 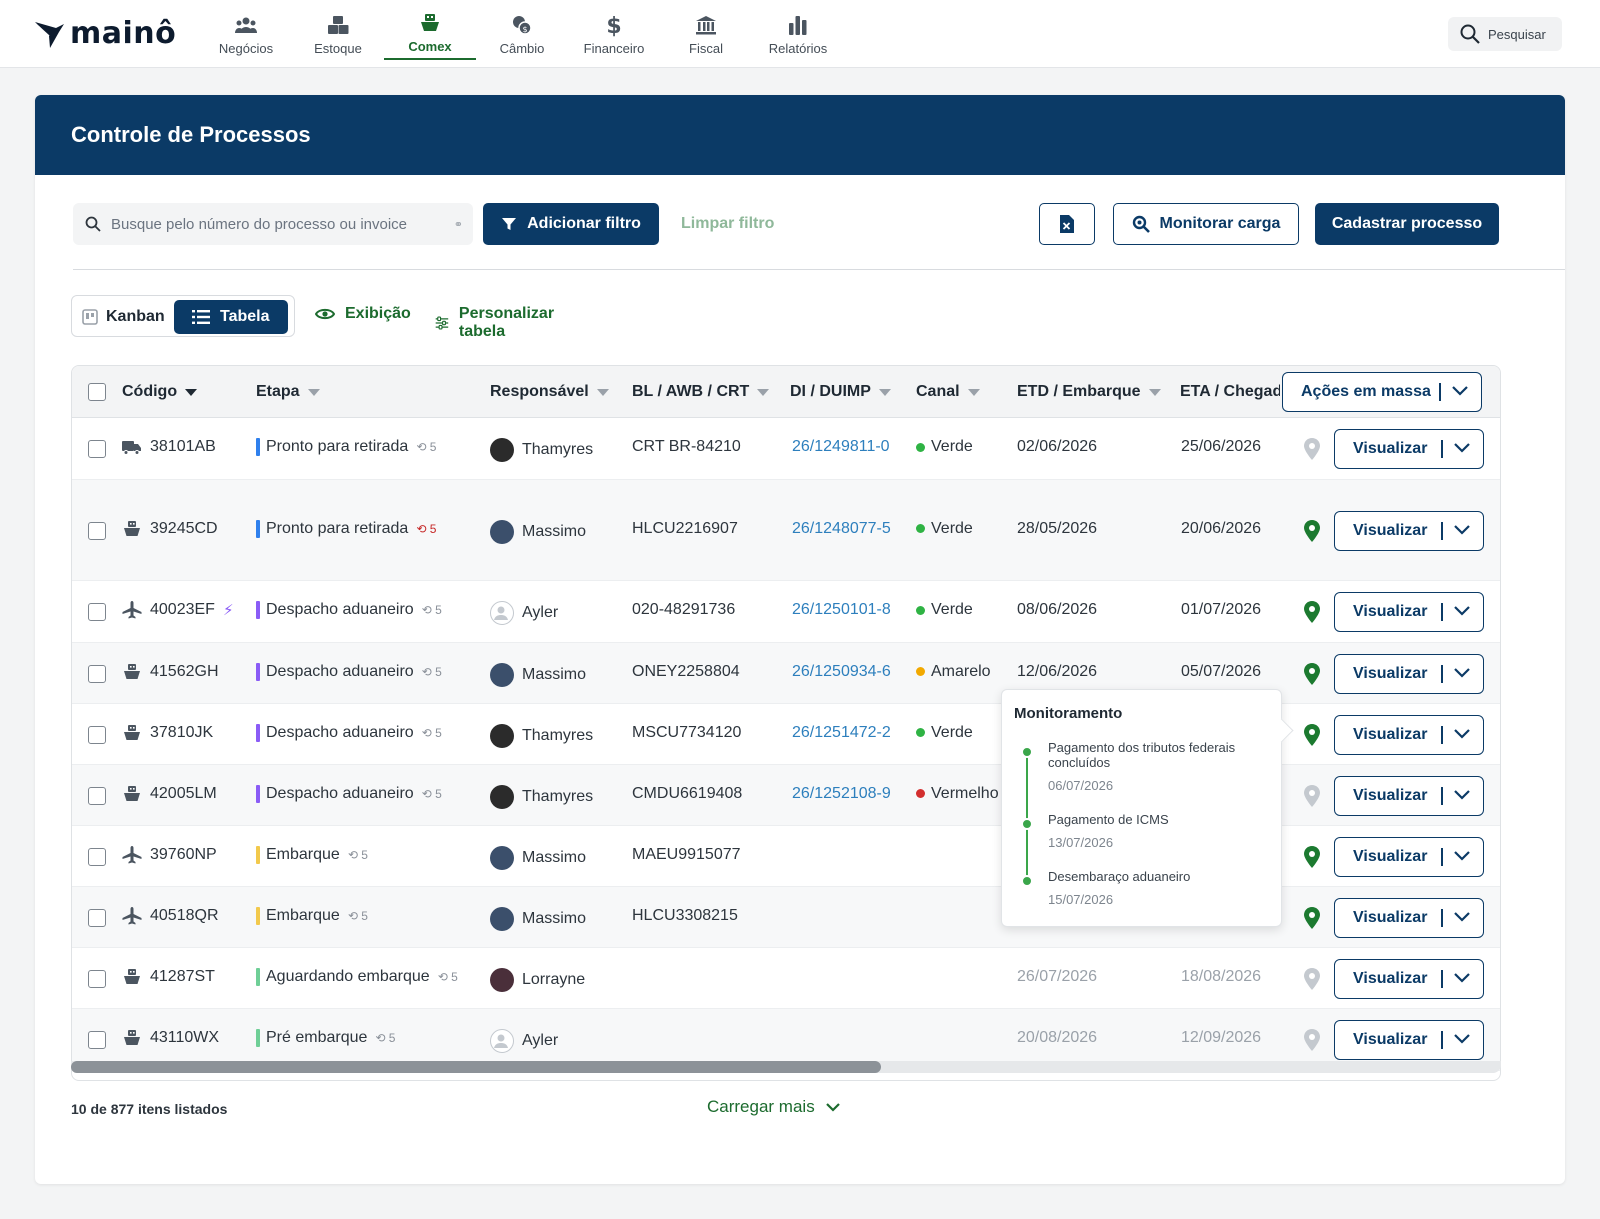 I want to click on select-all-checkbox, so click(x=97, y=392).